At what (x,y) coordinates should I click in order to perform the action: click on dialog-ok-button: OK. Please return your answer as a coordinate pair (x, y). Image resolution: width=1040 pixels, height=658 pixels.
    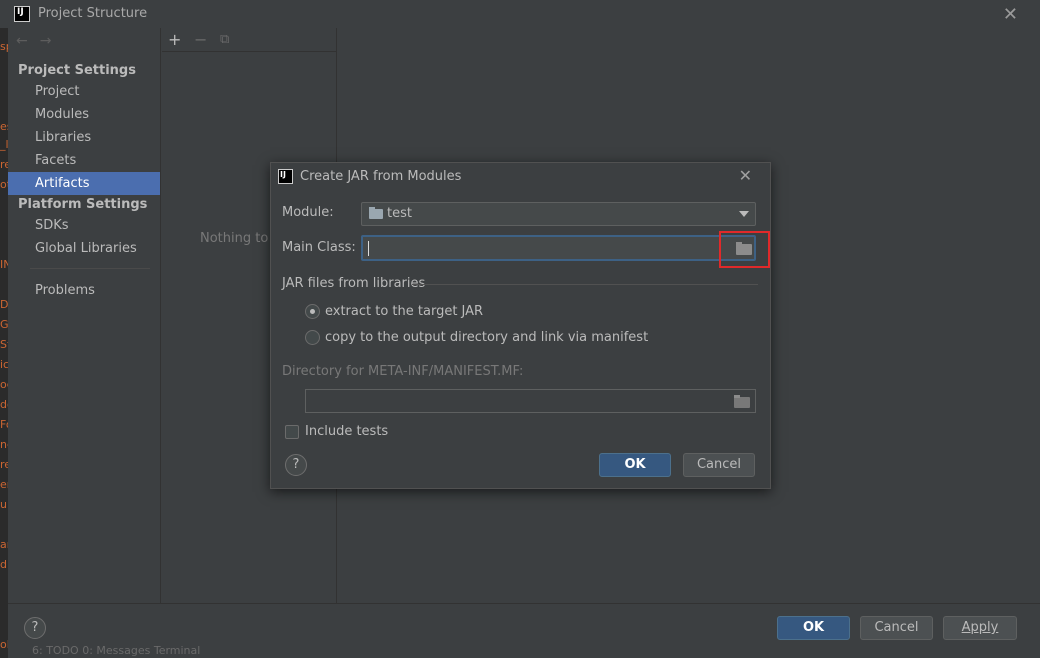
    Looking at the image, I should click on (635, 465).